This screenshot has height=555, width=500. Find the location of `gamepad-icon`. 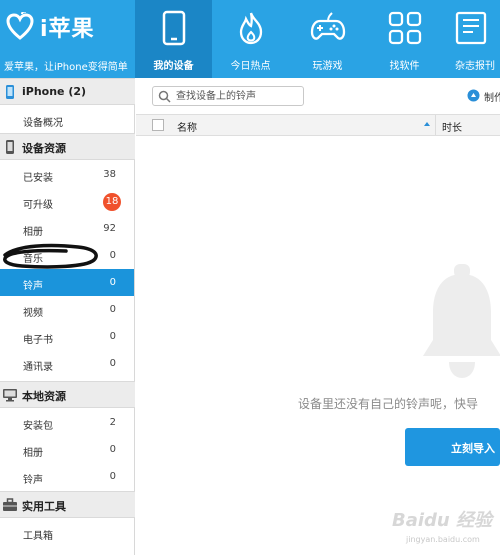

gamepad-icon is located at coordinates (327, 26).